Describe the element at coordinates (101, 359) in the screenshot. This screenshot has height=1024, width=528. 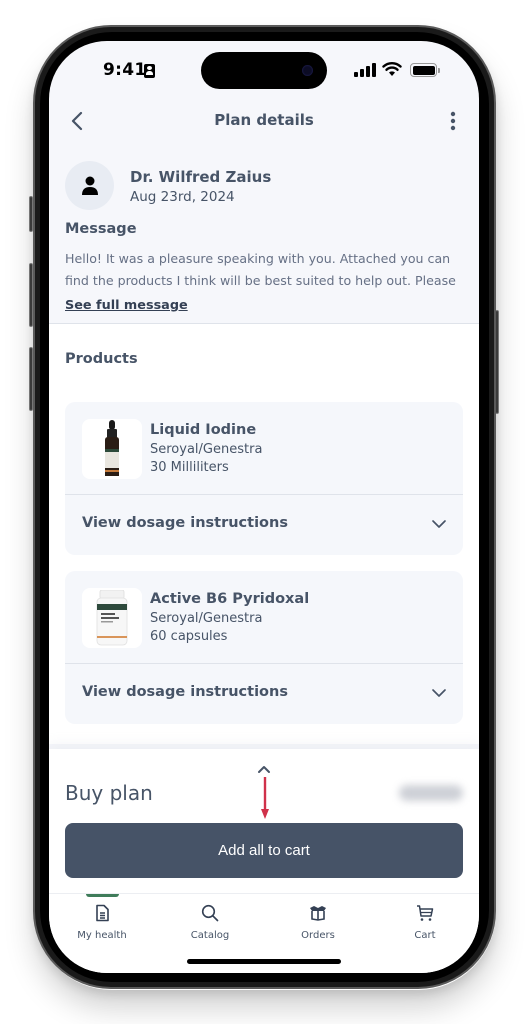
I see `products-heading: Products` at that location.